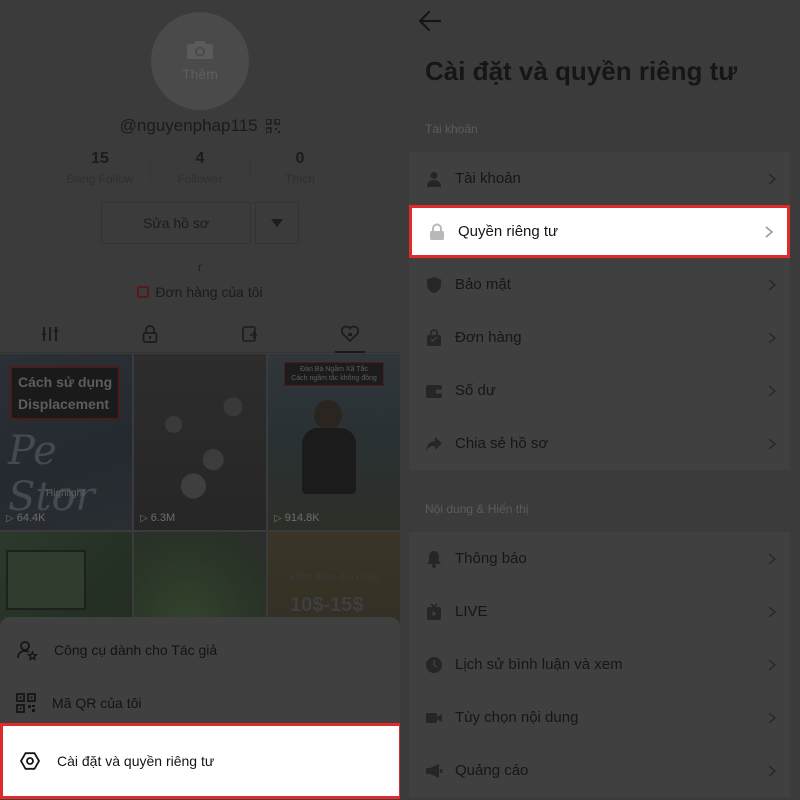 This screenshot has height=800, width=800. What do you see at coordinates (434, 444) in the screenshot?
I see `share-icon` at bounding box center [434, 444].